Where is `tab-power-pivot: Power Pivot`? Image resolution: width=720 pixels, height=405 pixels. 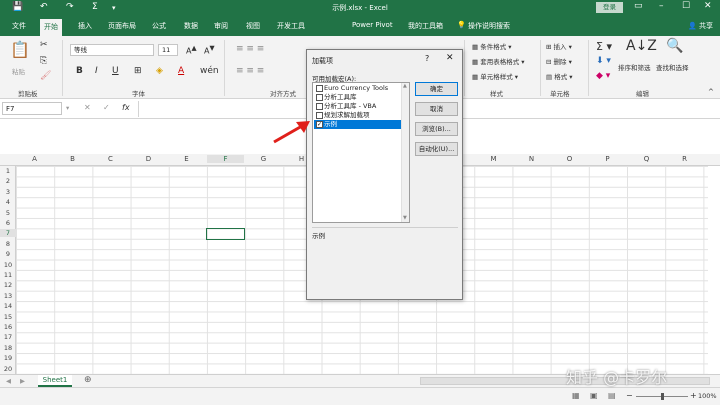
tab-power-pivot: Power Pivot is located at coordinates (372, 25).